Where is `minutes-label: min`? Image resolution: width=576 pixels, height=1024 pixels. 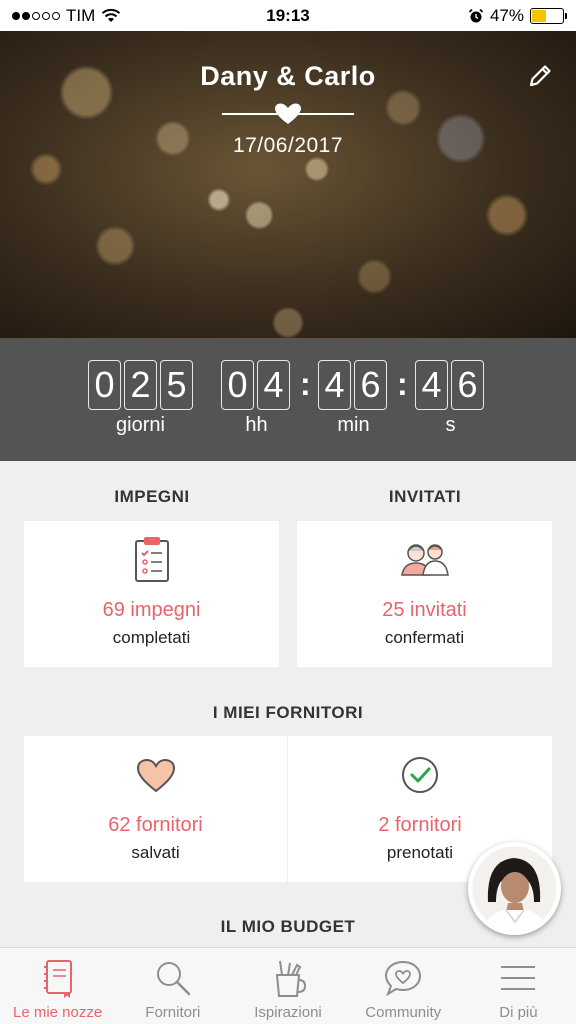
minutes-label: min is located at coordinates (353, 425).